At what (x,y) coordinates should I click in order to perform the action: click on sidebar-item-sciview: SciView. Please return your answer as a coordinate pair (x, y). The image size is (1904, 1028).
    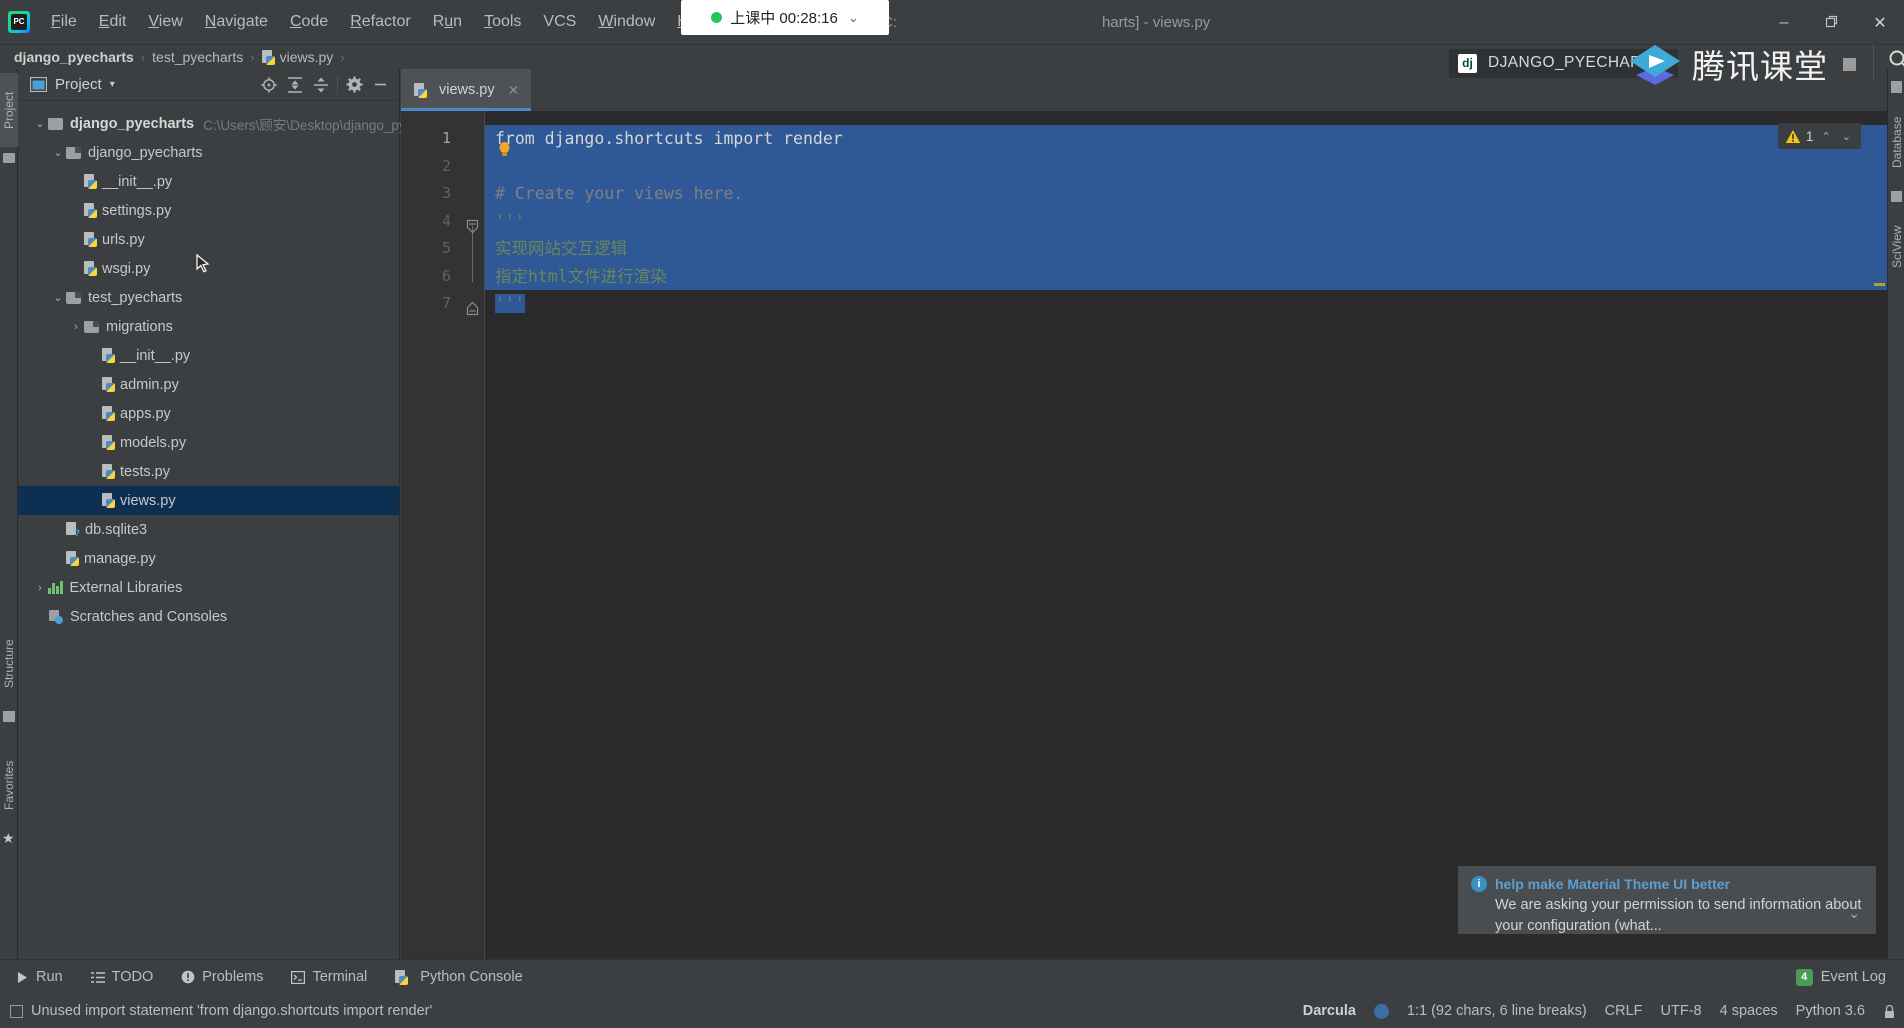
    Looking at the image, I should click on (1896, 247).